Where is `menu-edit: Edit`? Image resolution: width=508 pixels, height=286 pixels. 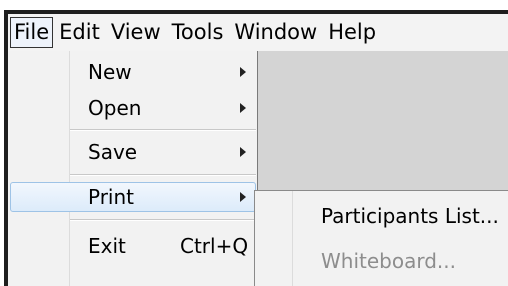 menu-edit: Edit is located at coordinates (79, 32).